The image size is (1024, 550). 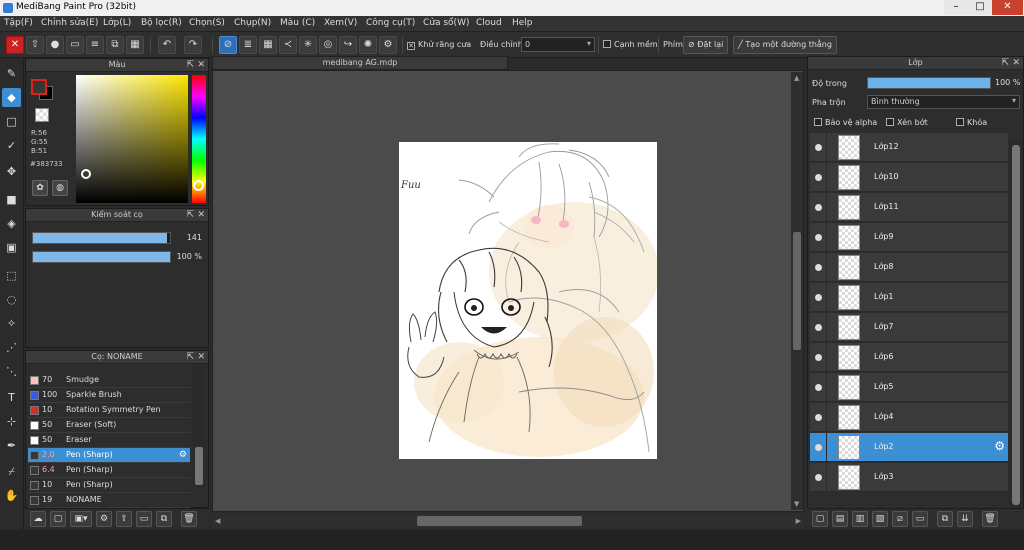 What do you see at coordinates (980, 7) in the screenshot?
I see `maximize-button: □` at bounding box center [980, 7].